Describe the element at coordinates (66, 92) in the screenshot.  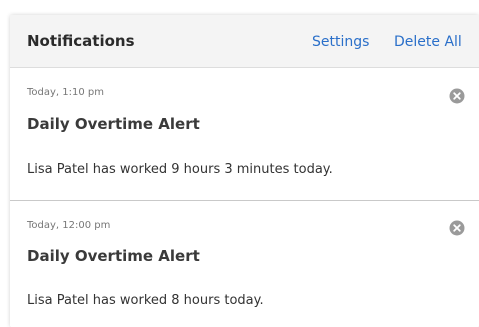
I see `notification-timestamp: Today, 1:10 pm` at that location.